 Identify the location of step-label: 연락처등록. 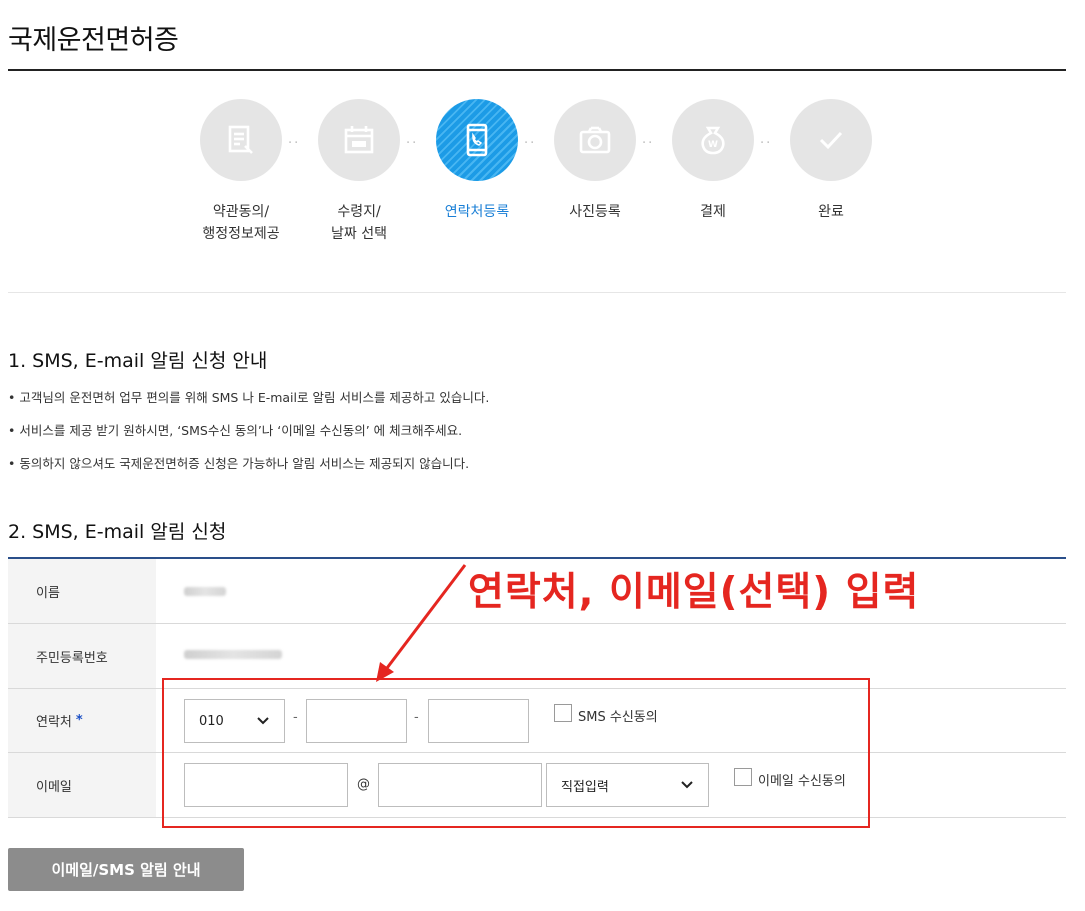
(477, 212).